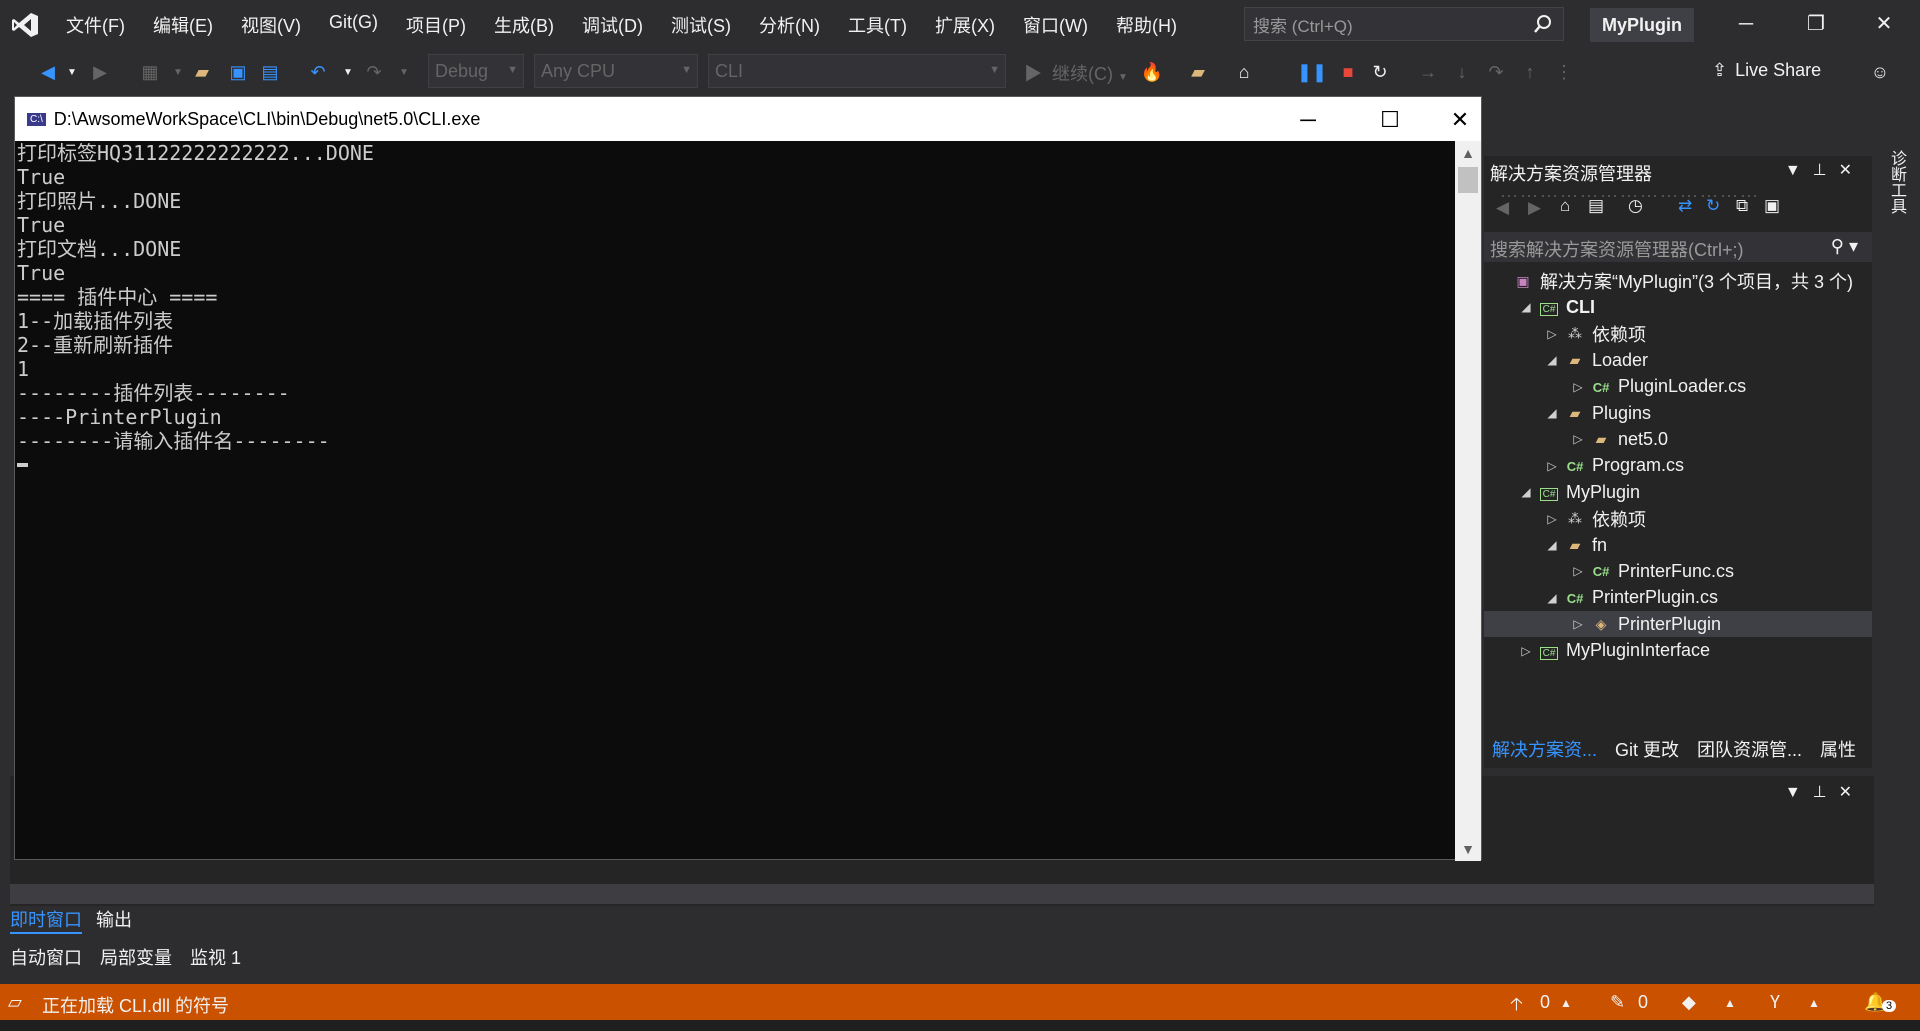 The width and height of the screenshot is (1920, 1031). Describe the element at coordinates (789, 25) in the screenshot. I see `menu-item: 分析(N)` at that location.